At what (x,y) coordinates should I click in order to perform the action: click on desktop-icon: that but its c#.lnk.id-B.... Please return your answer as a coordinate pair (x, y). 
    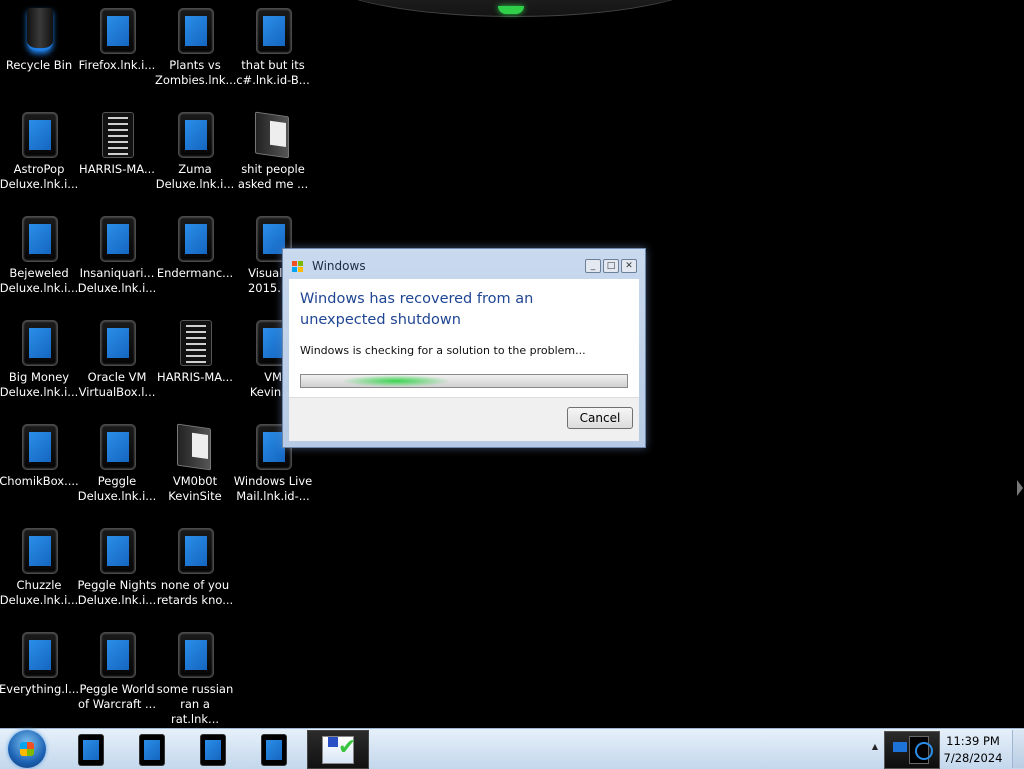
    Looking at the image, I should click on (273, 47).